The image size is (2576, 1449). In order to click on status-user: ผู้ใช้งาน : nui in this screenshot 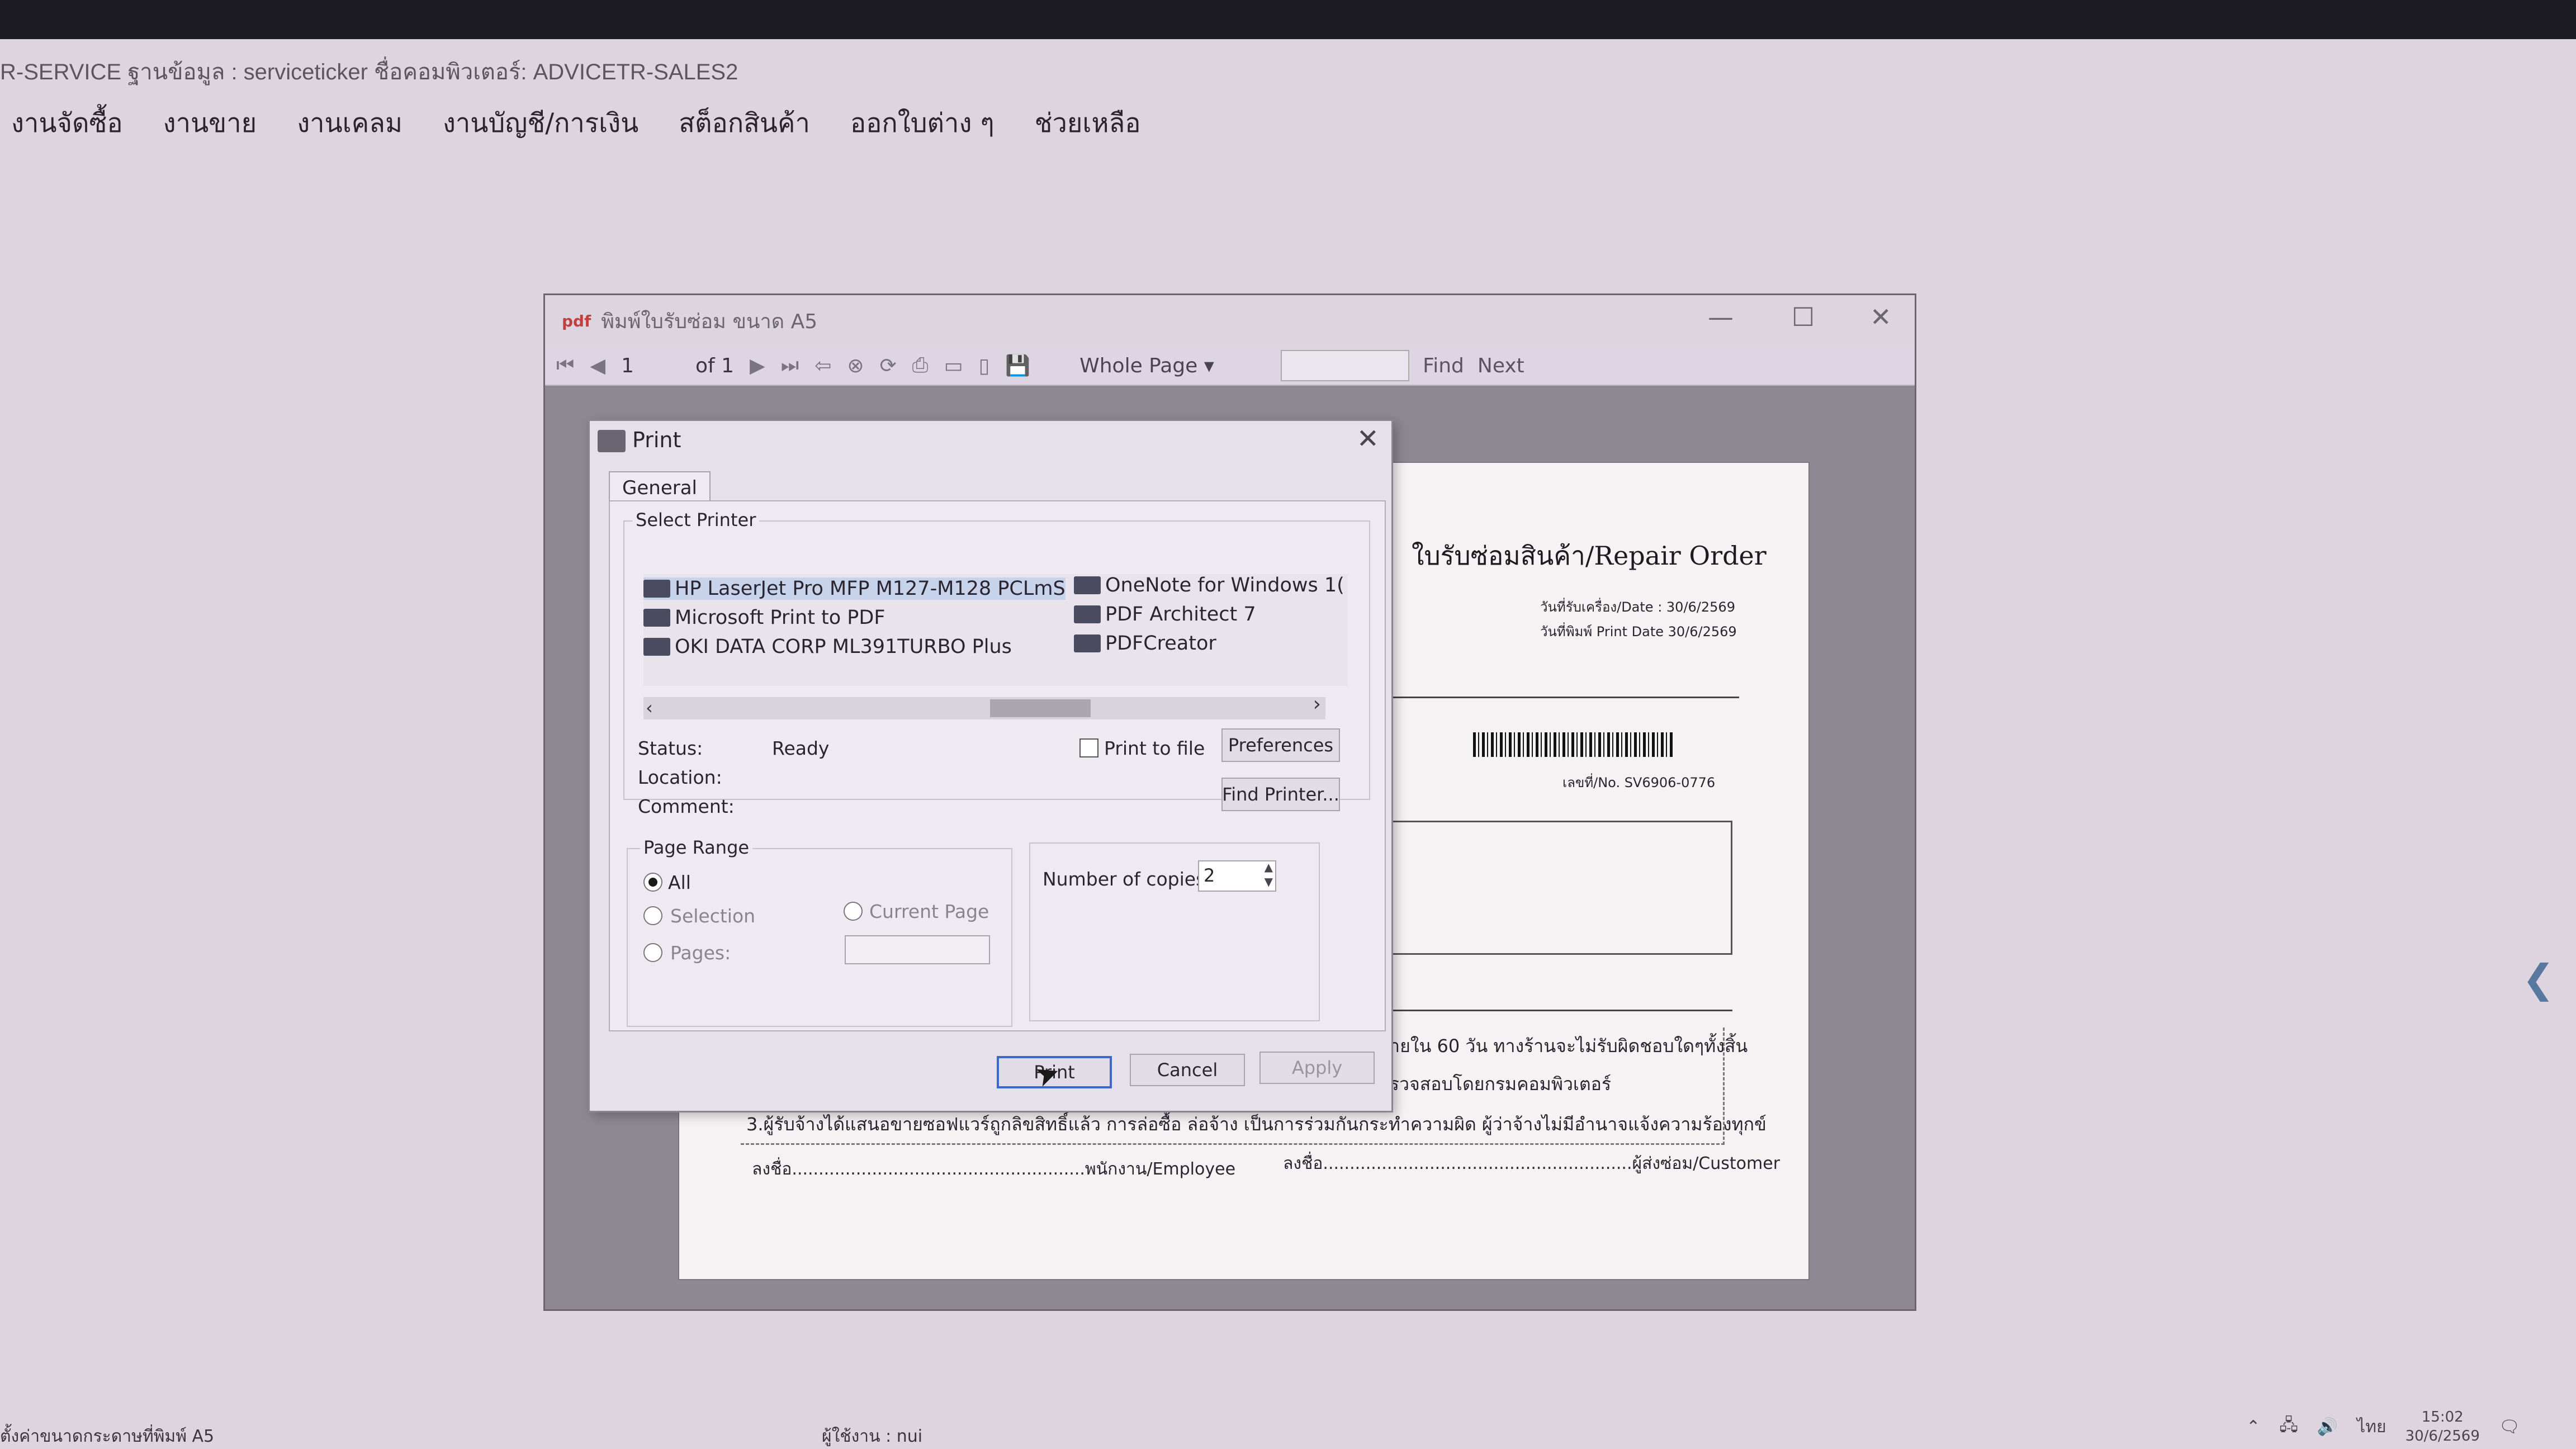, I will do `click(873, 1436)`.